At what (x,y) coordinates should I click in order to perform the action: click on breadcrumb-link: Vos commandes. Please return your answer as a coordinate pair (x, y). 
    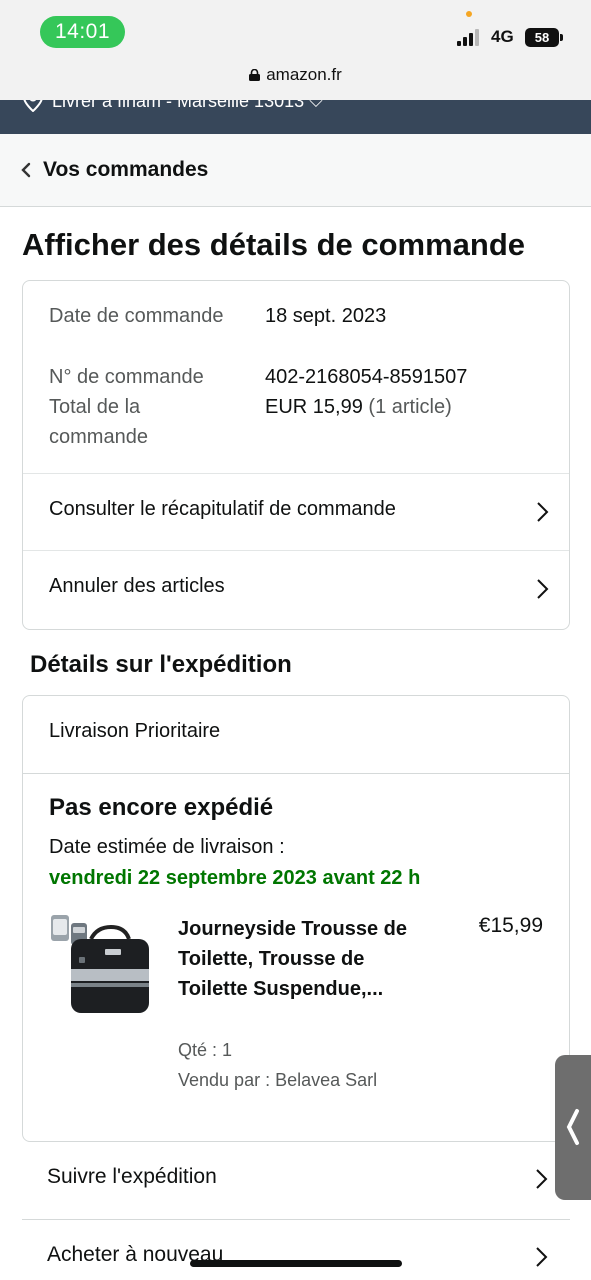
    Looking at the image, I should click on (125, 170).